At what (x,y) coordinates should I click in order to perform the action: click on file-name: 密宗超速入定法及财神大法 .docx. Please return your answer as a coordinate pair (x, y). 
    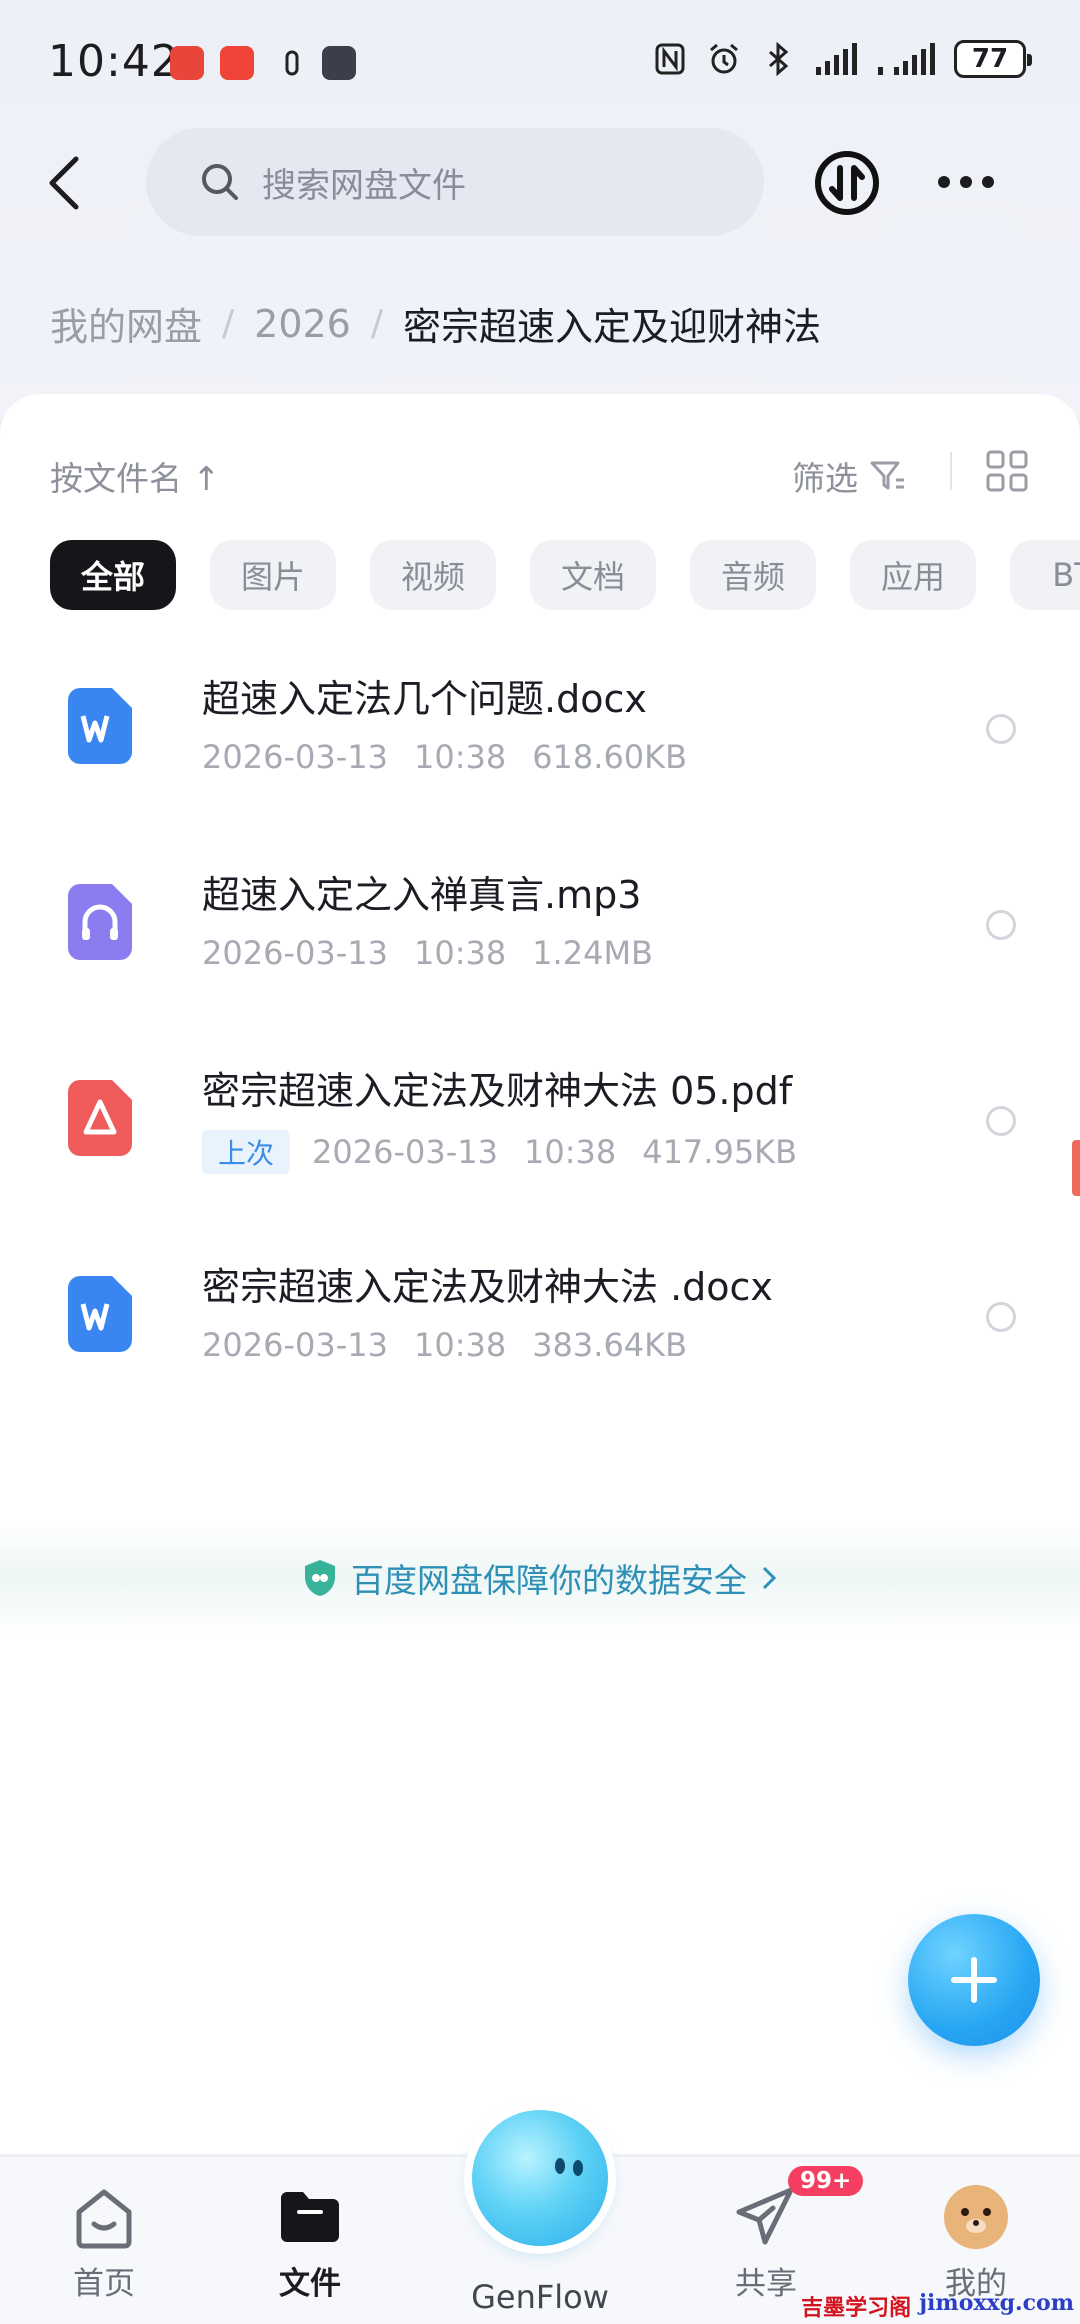
    Looking at the image, I should click on (487, 1287).